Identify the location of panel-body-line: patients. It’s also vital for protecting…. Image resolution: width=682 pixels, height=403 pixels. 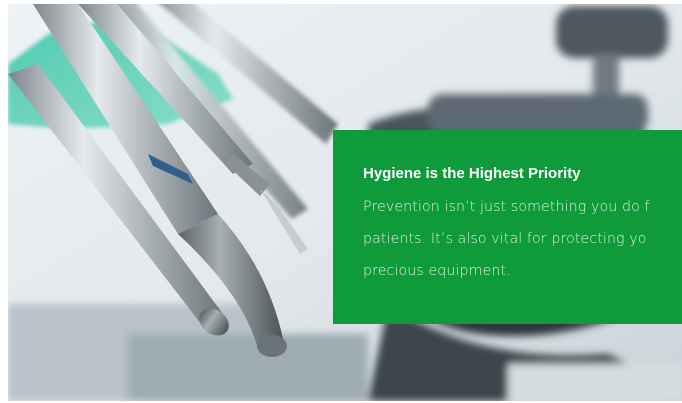
(505, 239).